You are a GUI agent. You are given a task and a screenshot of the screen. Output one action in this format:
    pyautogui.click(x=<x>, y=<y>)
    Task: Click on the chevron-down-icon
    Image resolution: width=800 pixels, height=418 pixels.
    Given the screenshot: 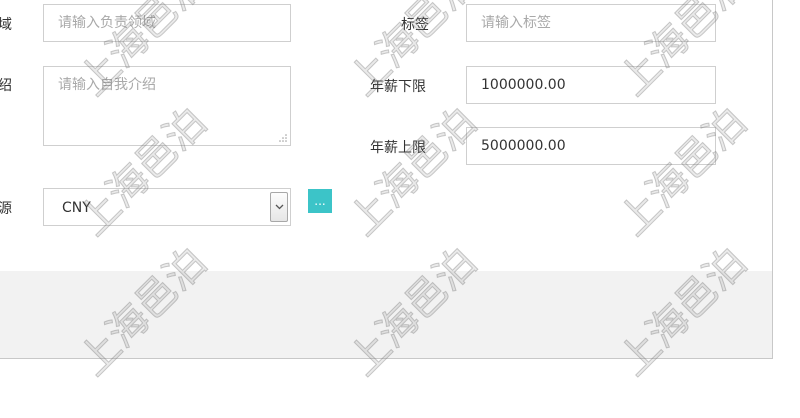 What is the action you would take?
    pyautogui.click(x=279, y=207)
    